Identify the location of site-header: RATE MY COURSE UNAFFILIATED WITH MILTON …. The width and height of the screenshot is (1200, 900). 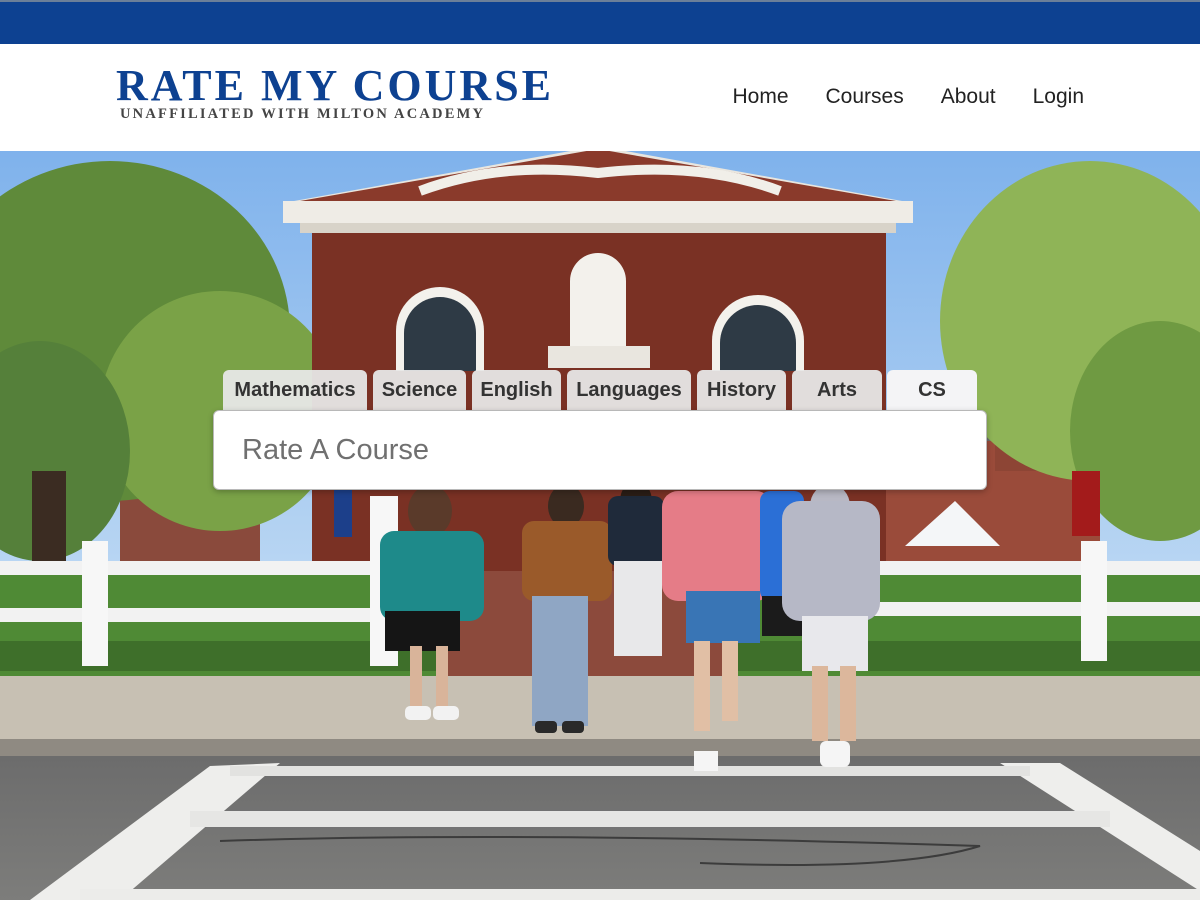
(600, 97).